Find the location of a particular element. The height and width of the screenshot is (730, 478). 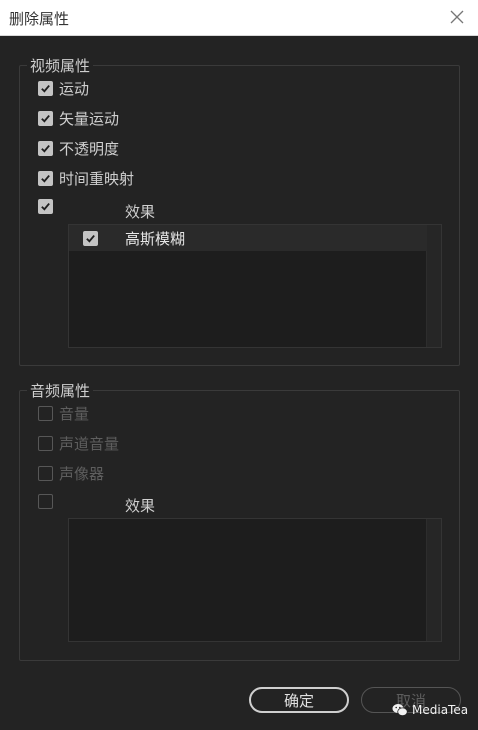

checkbox-row-volume: 音量 is located at coordinates (63, 413).